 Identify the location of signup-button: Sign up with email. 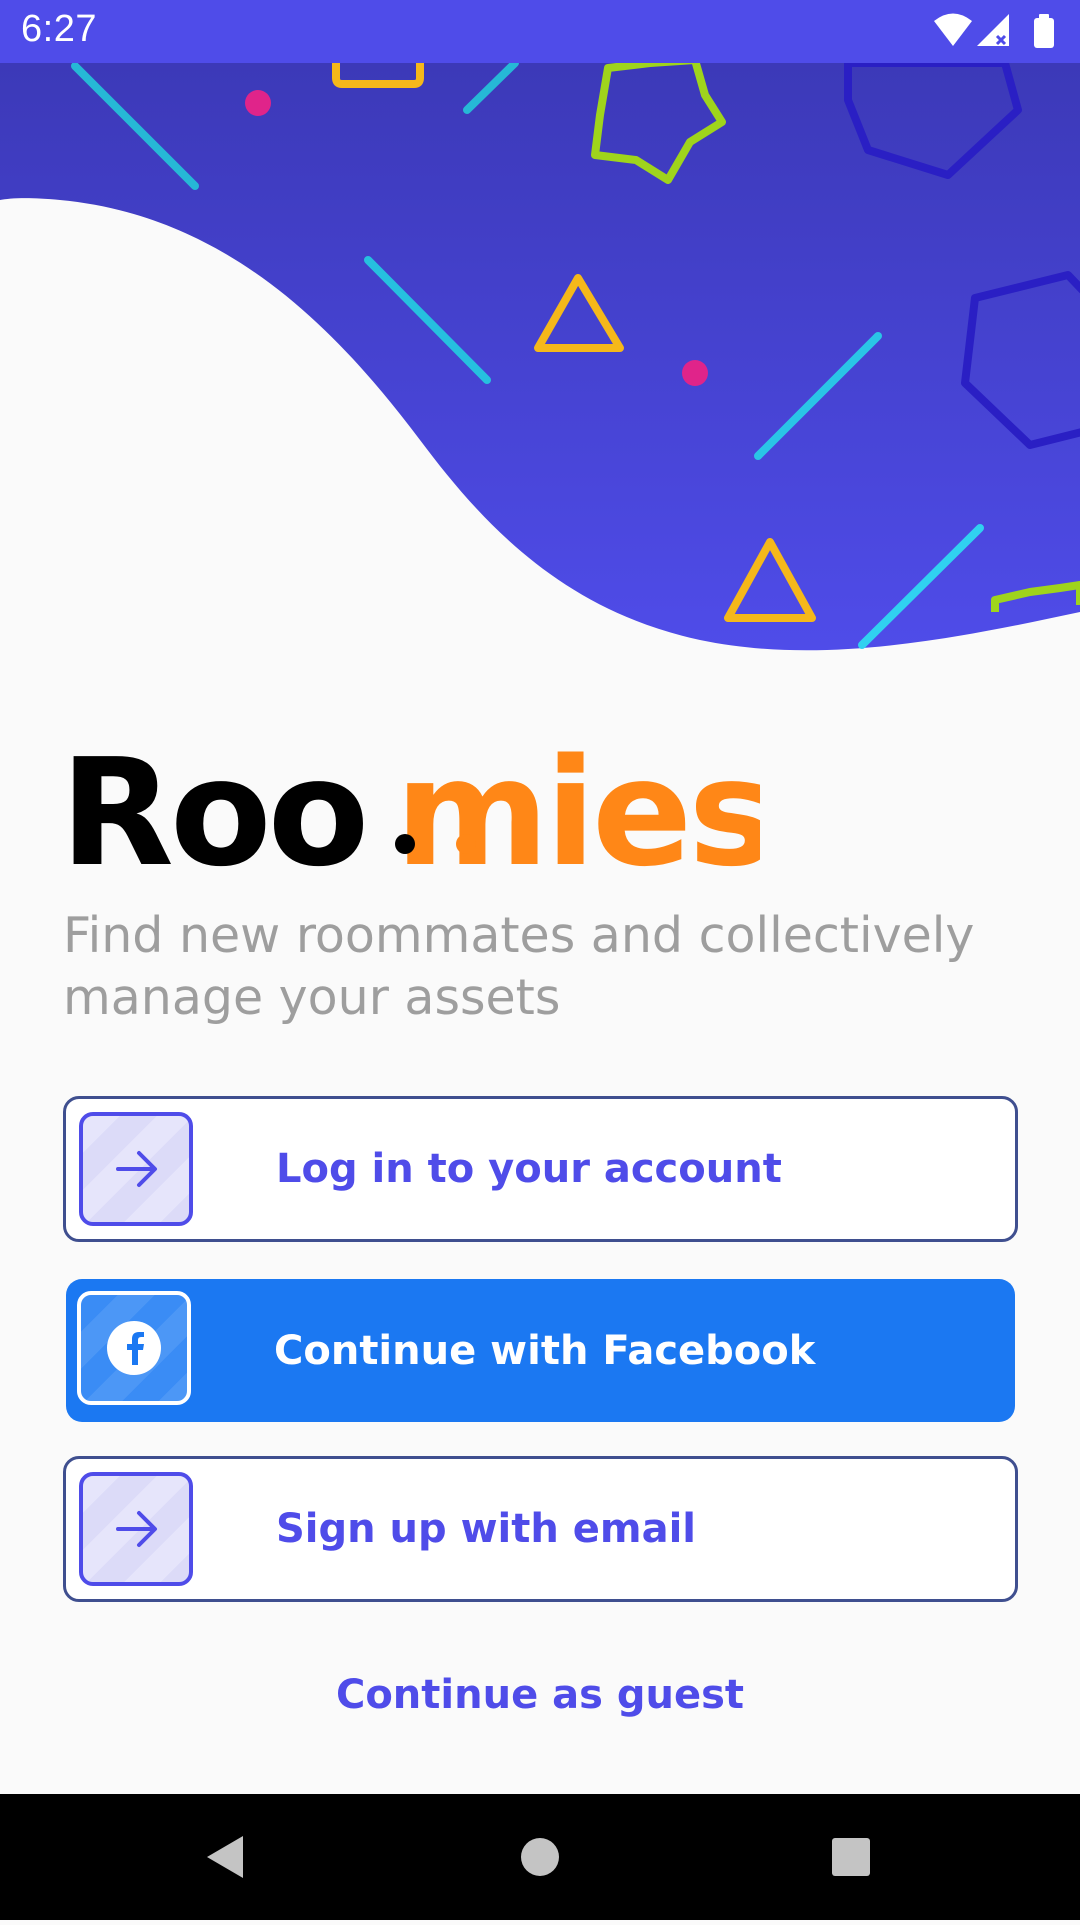
(540, 1529).